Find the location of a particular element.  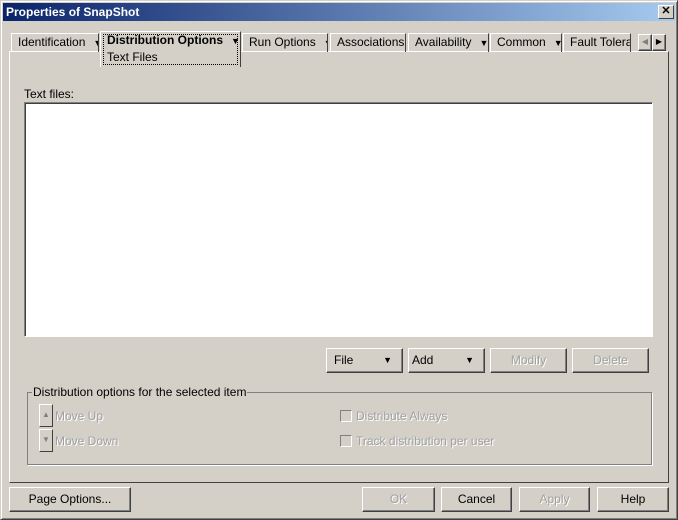

tab-label: Identification is located at coordinates (52, 42).